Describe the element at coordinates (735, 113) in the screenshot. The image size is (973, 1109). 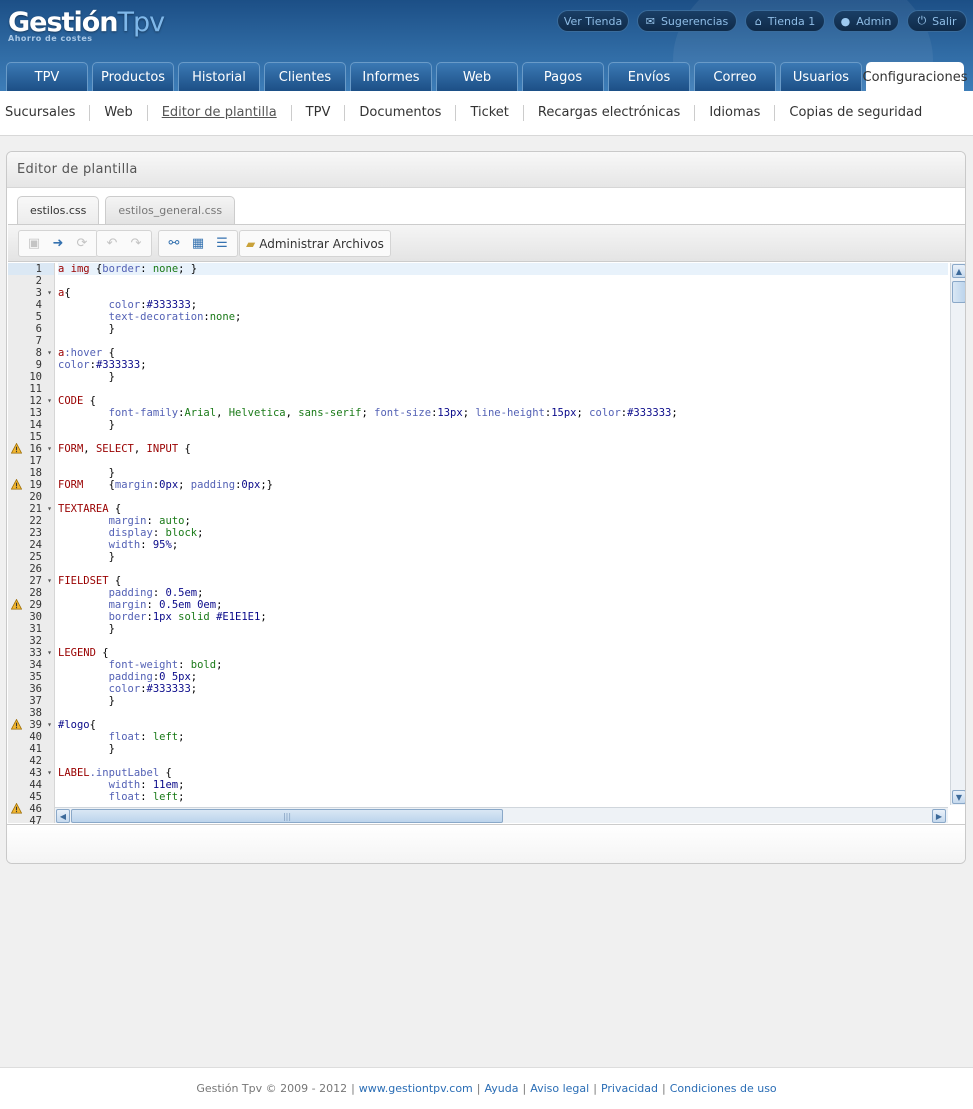
I see `subnav-idiomas: Idiomas` at that location.